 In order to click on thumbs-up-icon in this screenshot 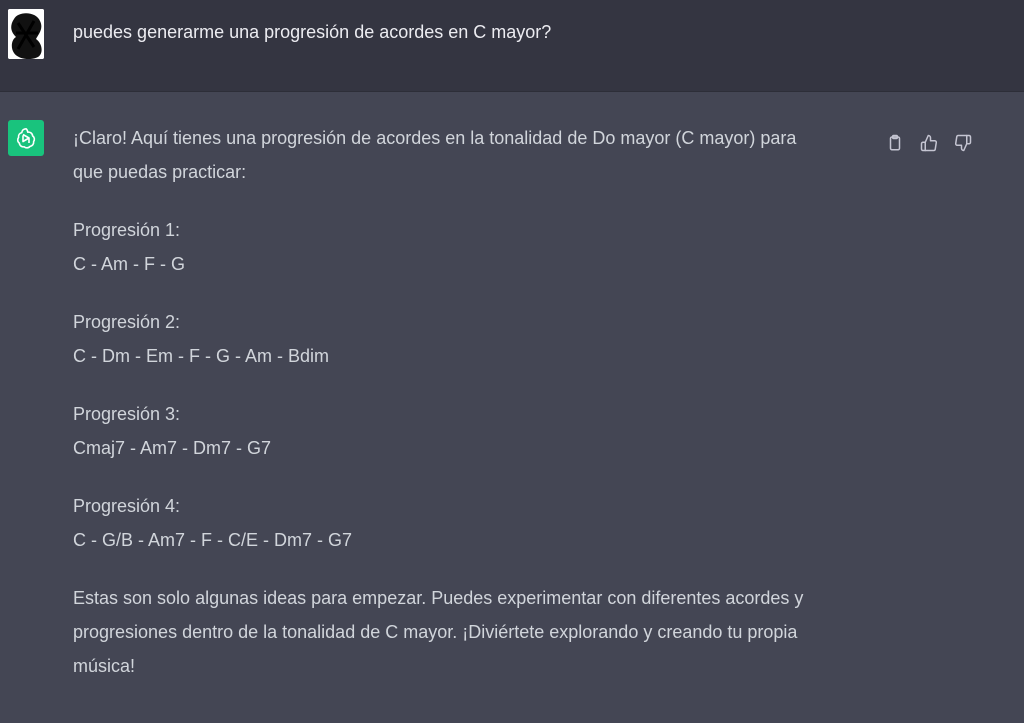, I will do `click(929, 143)`.